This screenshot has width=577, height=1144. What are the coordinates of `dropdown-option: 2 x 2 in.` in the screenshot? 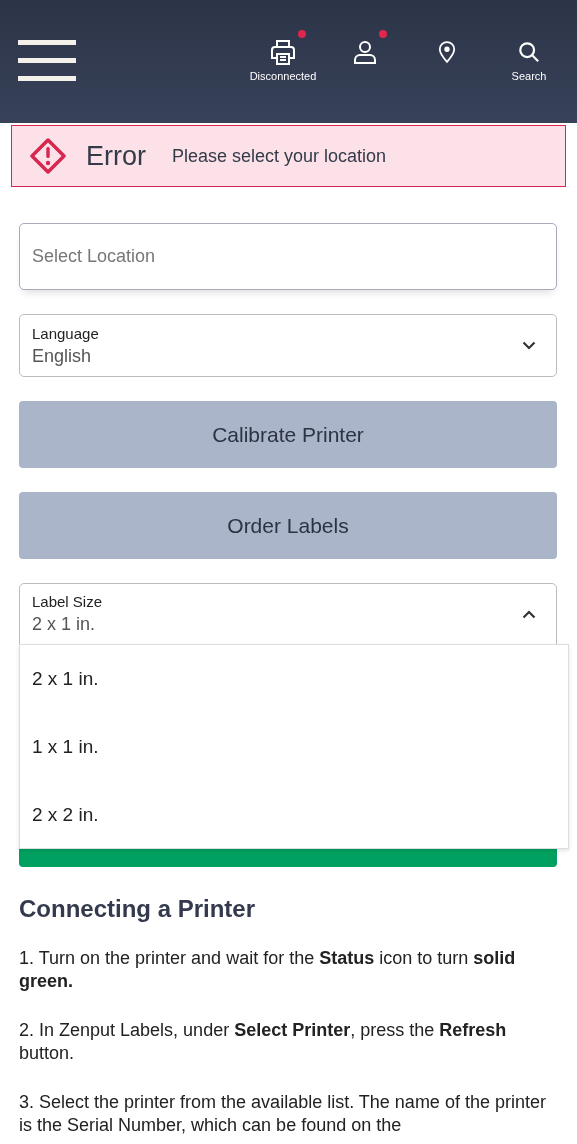 It's located at (294, 815).